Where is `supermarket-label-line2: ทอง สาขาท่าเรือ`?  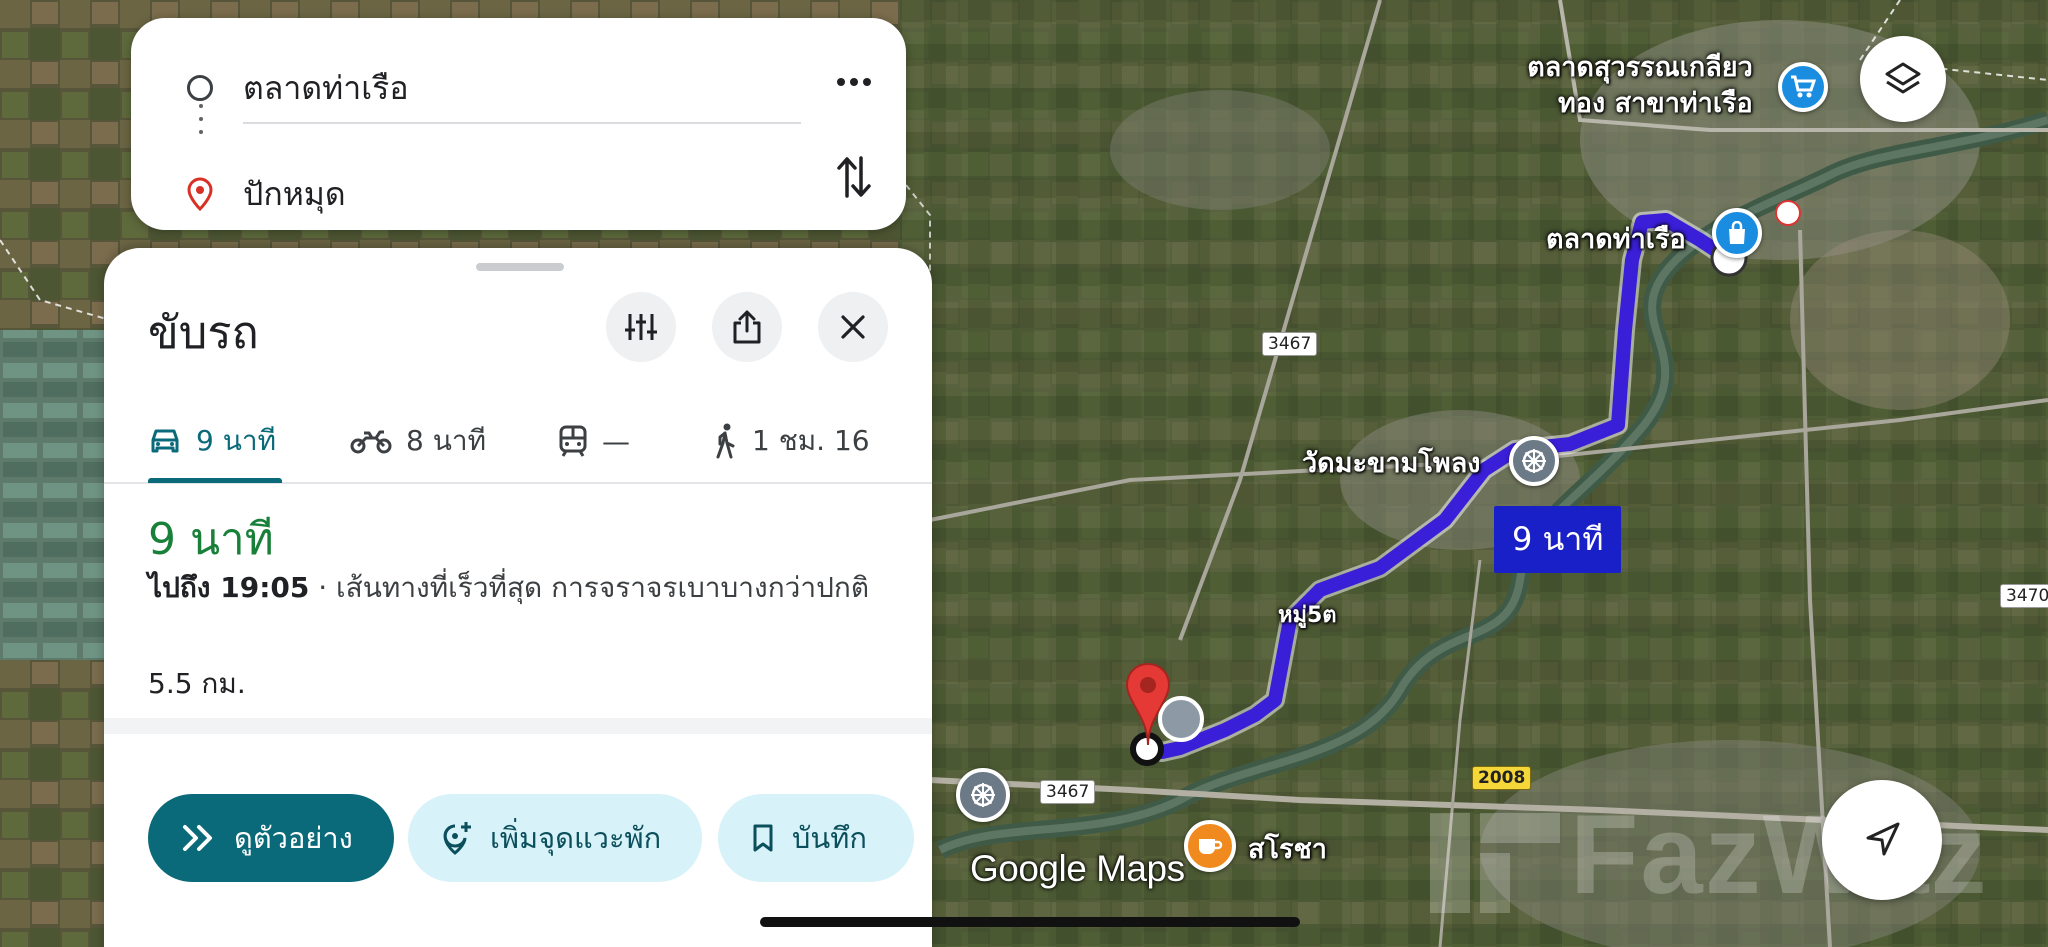
supermarket-label-line2: ทอง สาขาท่าเรือ is located at coordinates (1655, 103).